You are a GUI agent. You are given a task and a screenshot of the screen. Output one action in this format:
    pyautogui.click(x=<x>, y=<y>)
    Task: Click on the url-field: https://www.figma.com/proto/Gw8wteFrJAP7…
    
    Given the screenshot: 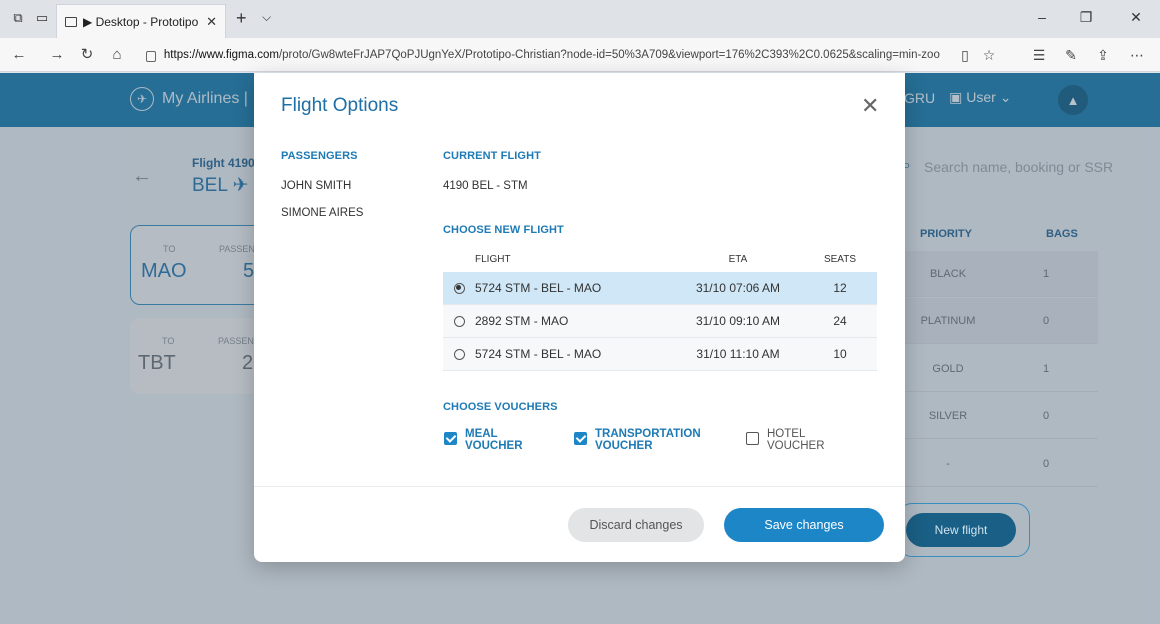 What is the action you would take?
    pyautogui.click(x=540, y=55)
    